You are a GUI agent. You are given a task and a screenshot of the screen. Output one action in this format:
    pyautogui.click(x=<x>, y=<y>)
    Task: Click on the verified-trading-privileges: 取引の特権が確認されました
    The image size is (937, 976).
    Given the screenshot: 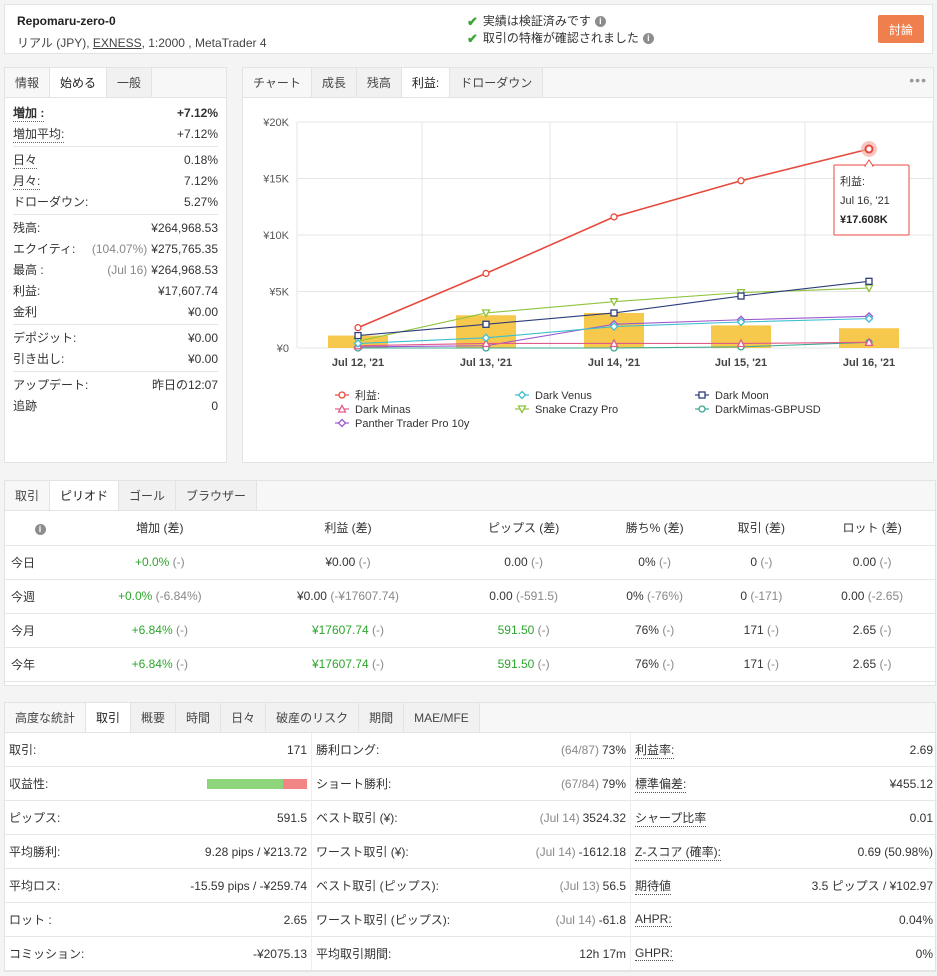 What is the action you would take?
    pyautogui.click(x=560, y=38)
    